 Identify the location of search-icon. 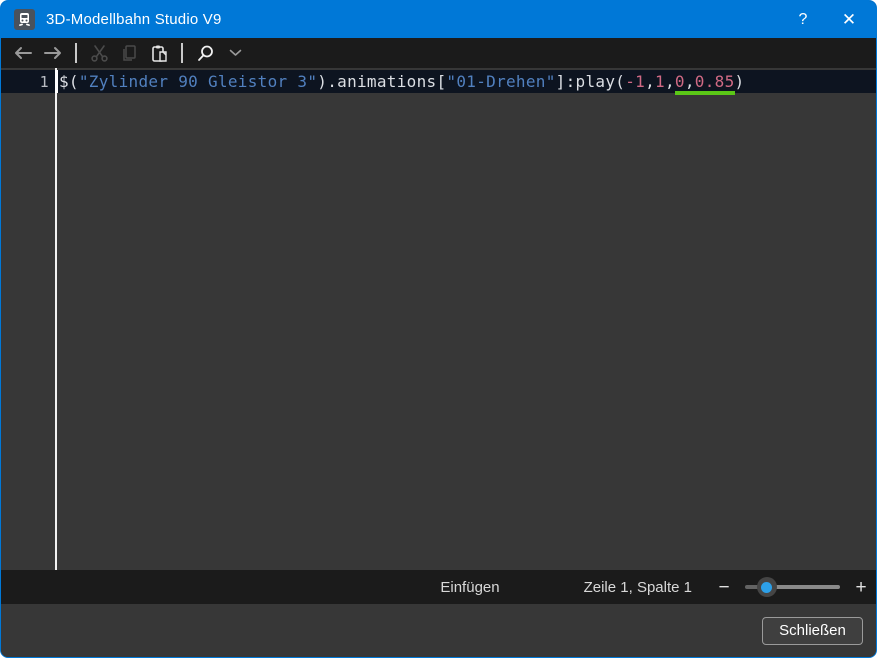
(205, 53).